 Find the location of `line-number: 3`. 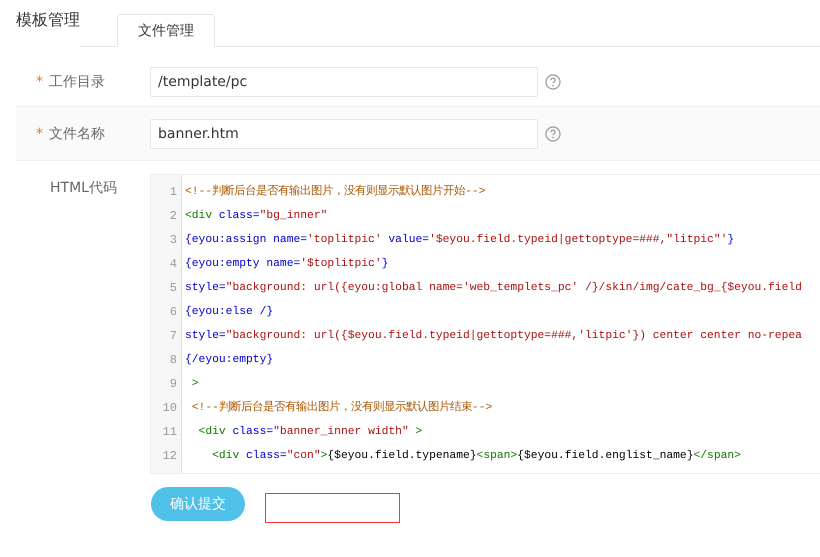

line-number: 3 is located at coordinates (173, 240).